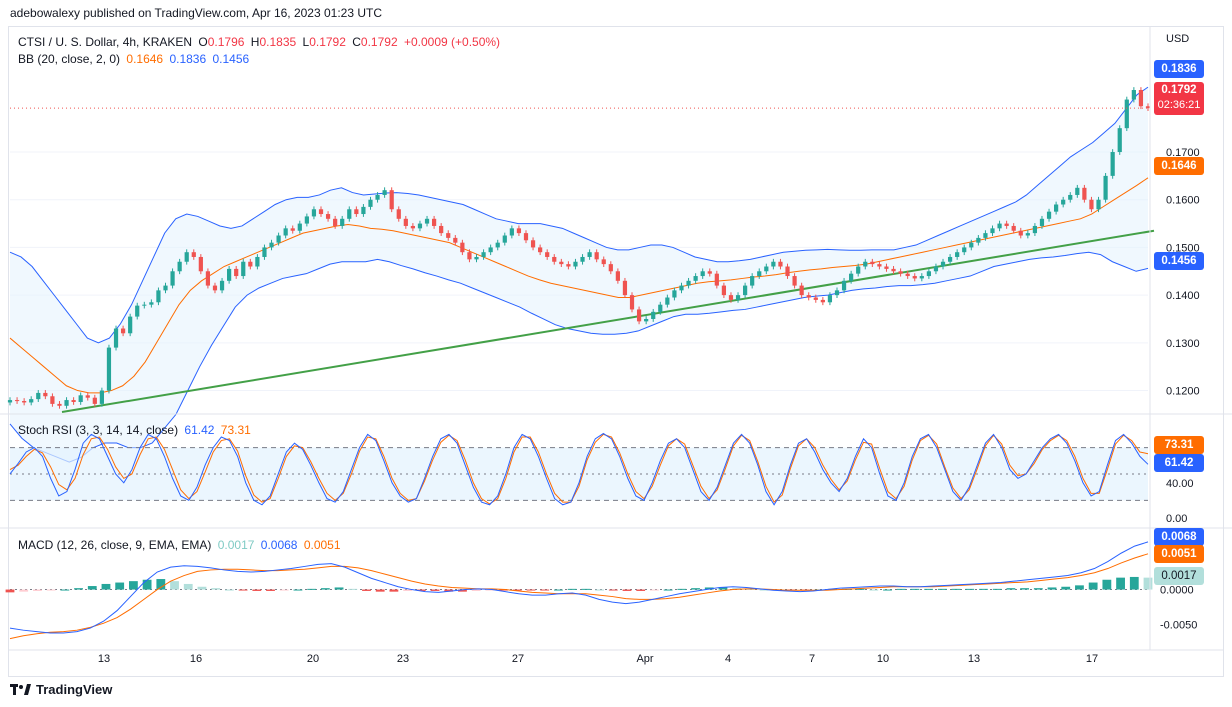  I want to click on price-tick-label: 0.1200, so click(1183, 392).